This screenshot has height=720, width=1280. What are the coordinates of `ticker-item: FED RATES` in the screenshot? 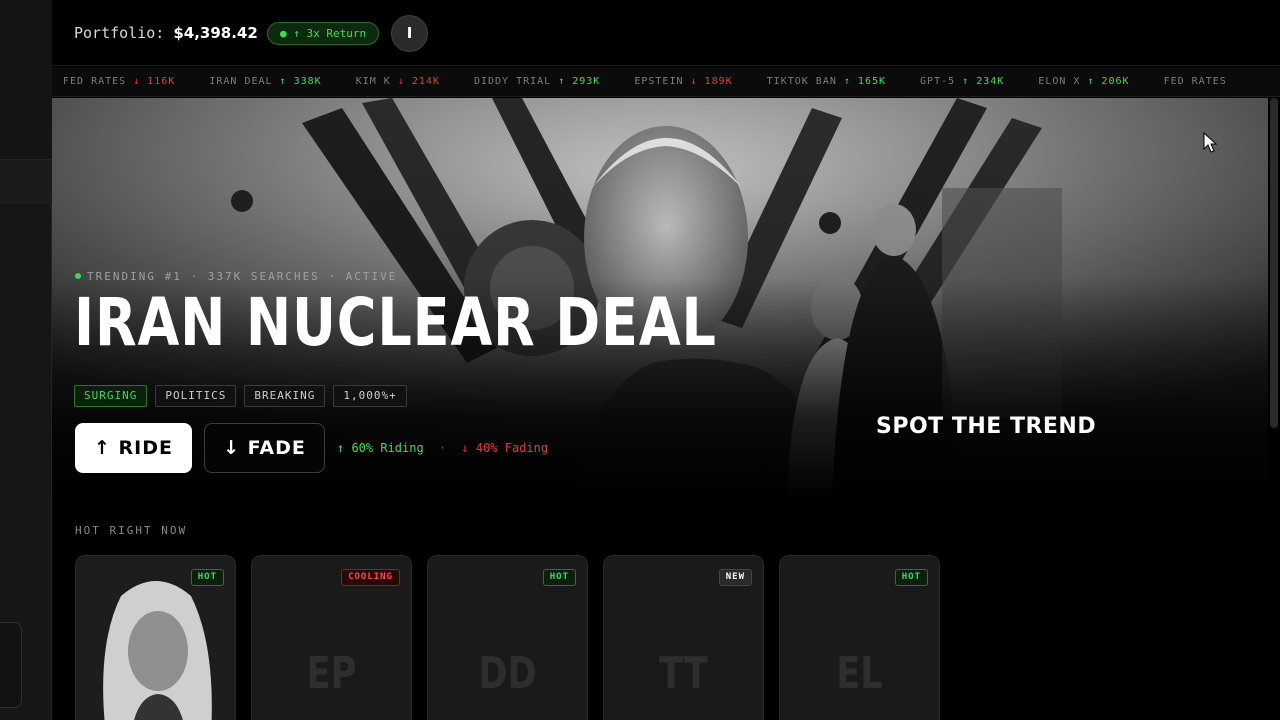 It's located at (1195, 81).